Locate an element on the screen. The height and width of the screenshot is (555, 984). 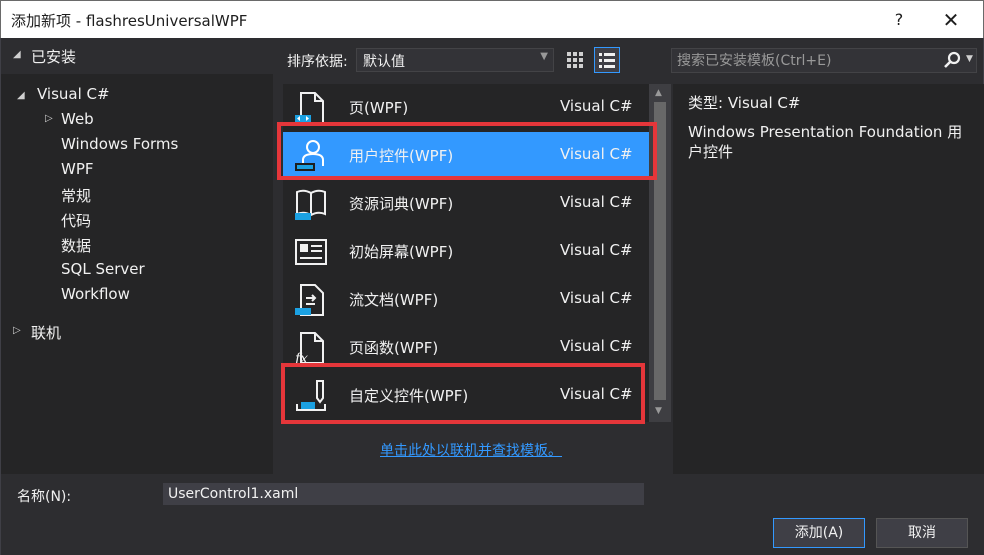
tree-item-windows-forms: Windows Forms is located at coordinates (119, 144).